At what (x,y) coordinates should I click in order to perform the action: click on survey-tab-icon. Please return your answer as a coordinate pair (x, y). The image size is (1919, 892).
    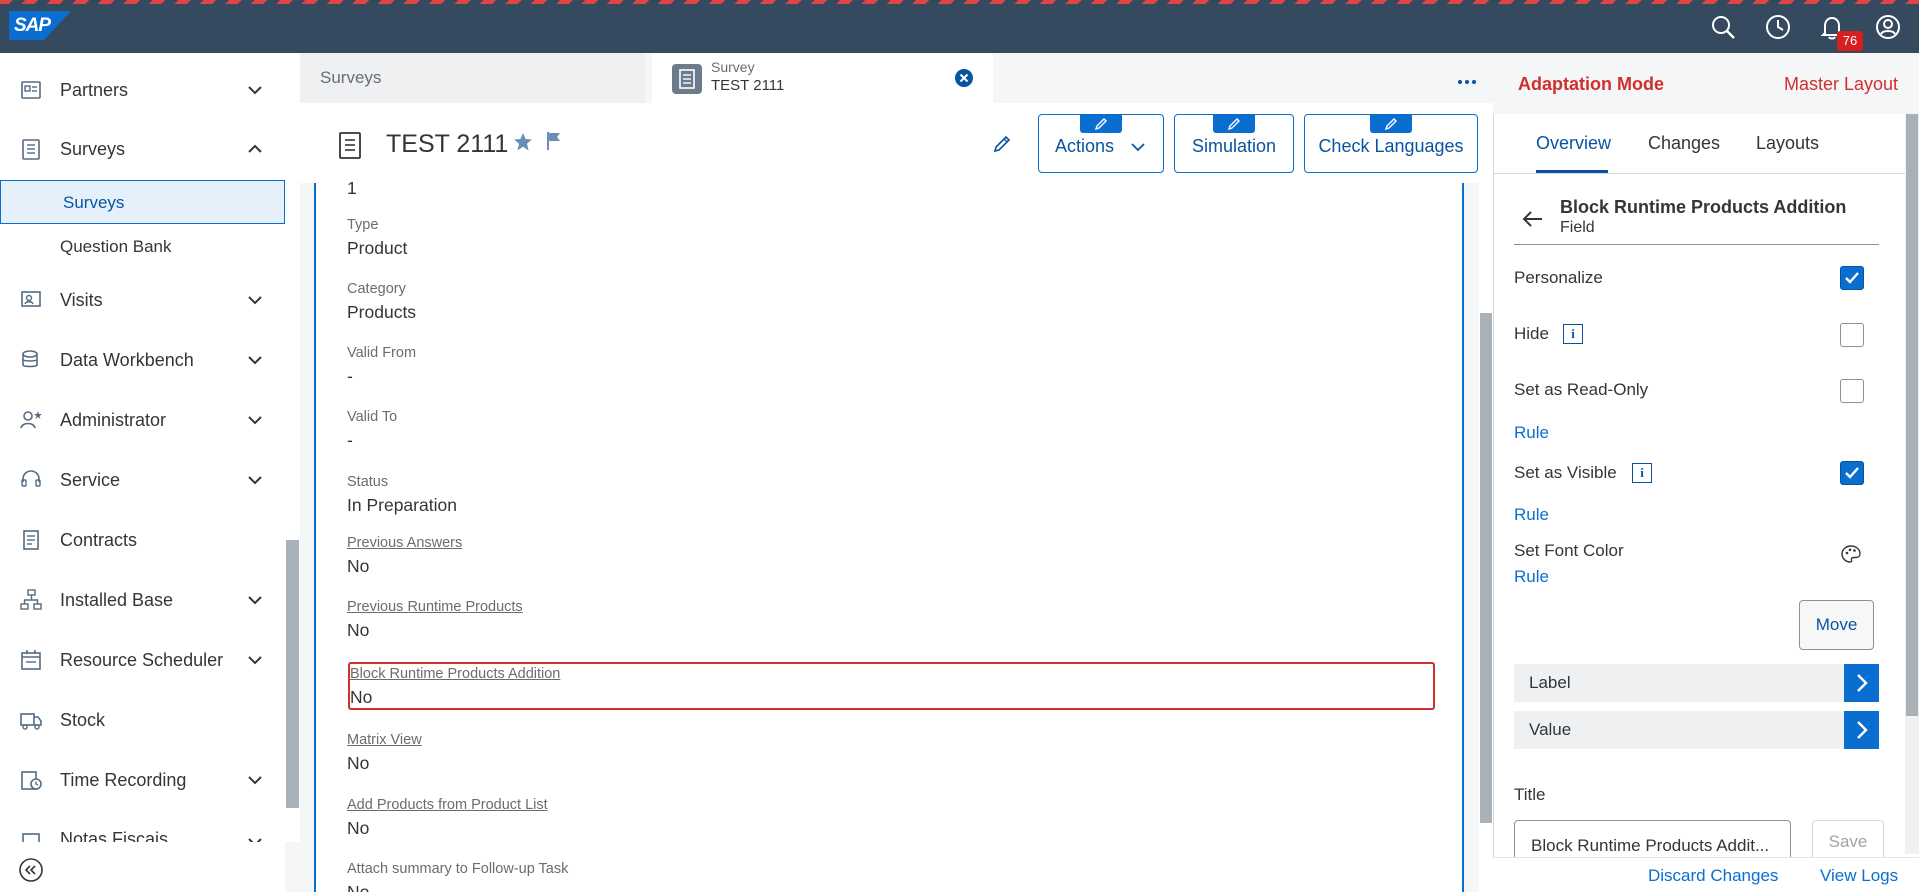
    Looking at the image, I should click on (687, 79).